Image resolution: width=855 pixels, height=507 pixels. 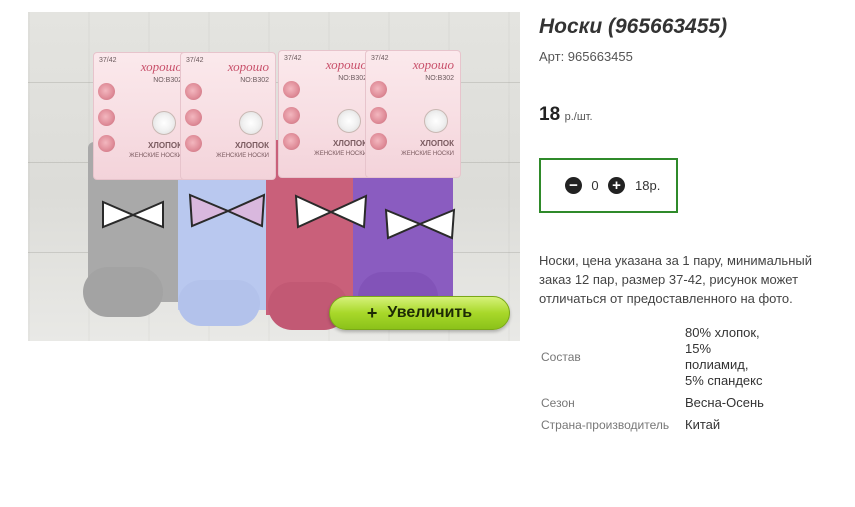 What do you see at coordinates (669, 403) in the screenshot?
I see `property-row: Сезон Весна-Осень` at bounding box center [669, 403].